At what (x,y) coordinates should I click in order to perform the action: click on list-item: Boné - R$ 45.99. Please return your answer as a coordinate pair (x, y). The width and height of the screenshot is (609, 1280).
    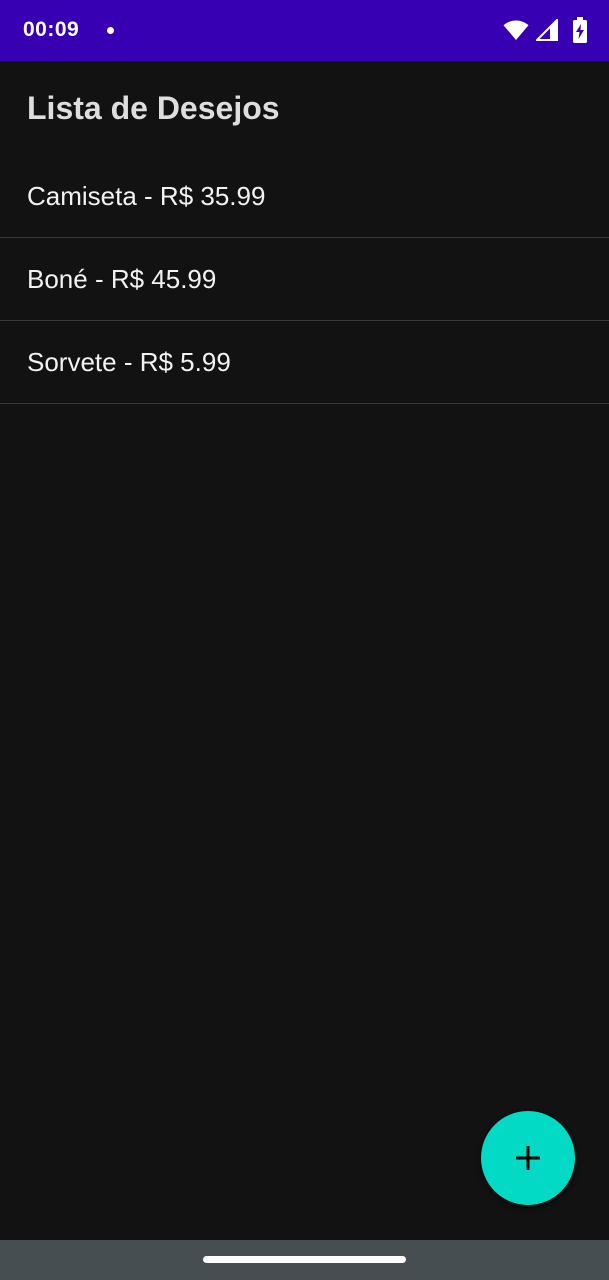
    Looking at the image, I should click on (304, 279).